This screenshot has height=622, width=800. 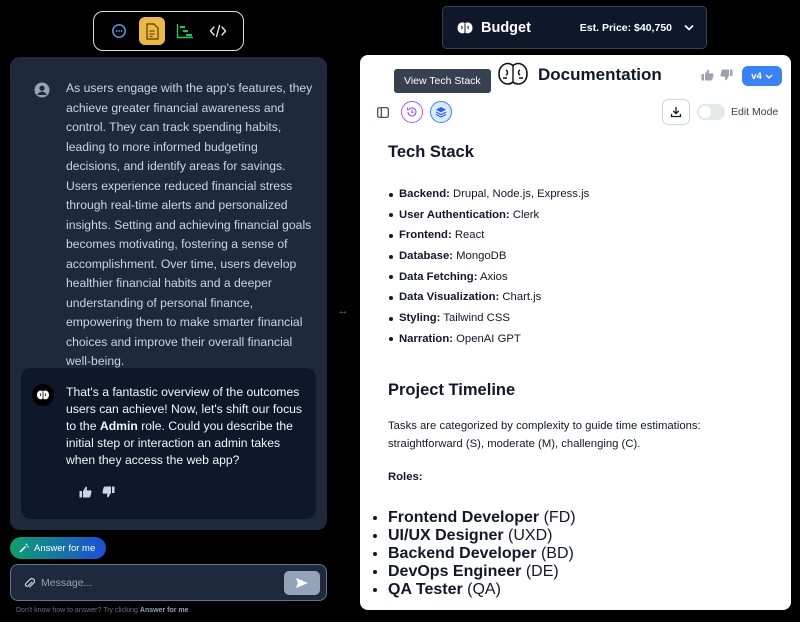 I want to click on chat-icon, so click(x=118, y=31).